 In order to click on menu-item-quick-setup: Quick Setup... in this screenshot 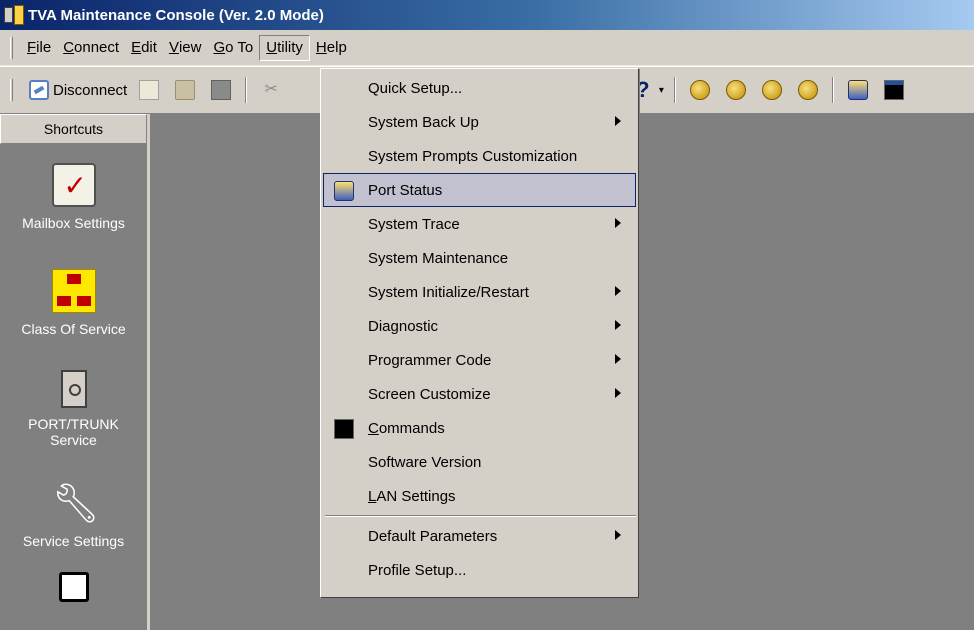, I will do `click(479, 88)`.